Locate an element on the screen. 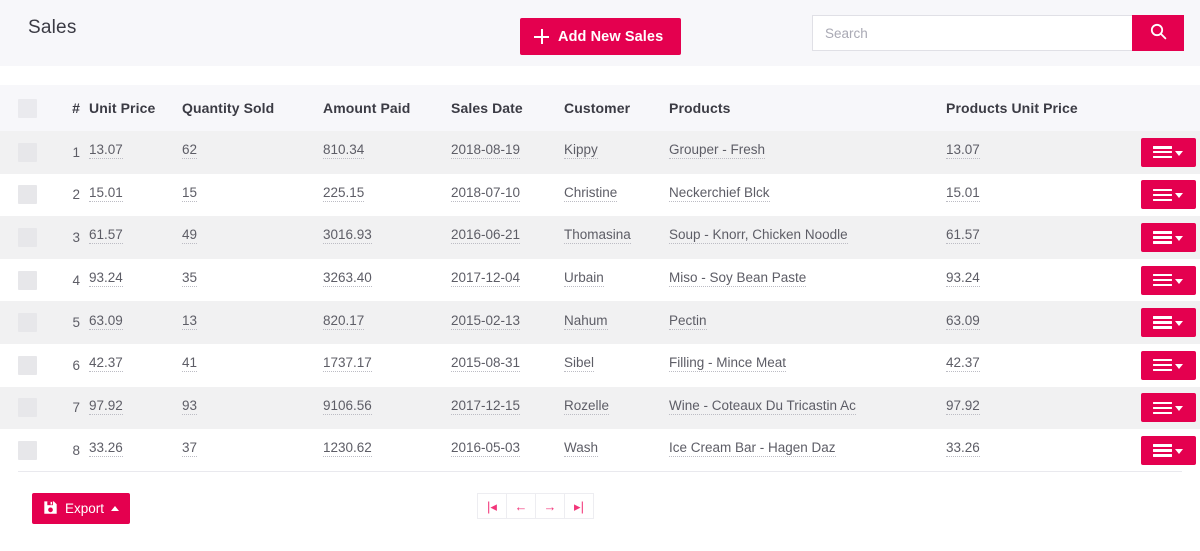  editable-customer: Wash is located at coordinates (581, 449).